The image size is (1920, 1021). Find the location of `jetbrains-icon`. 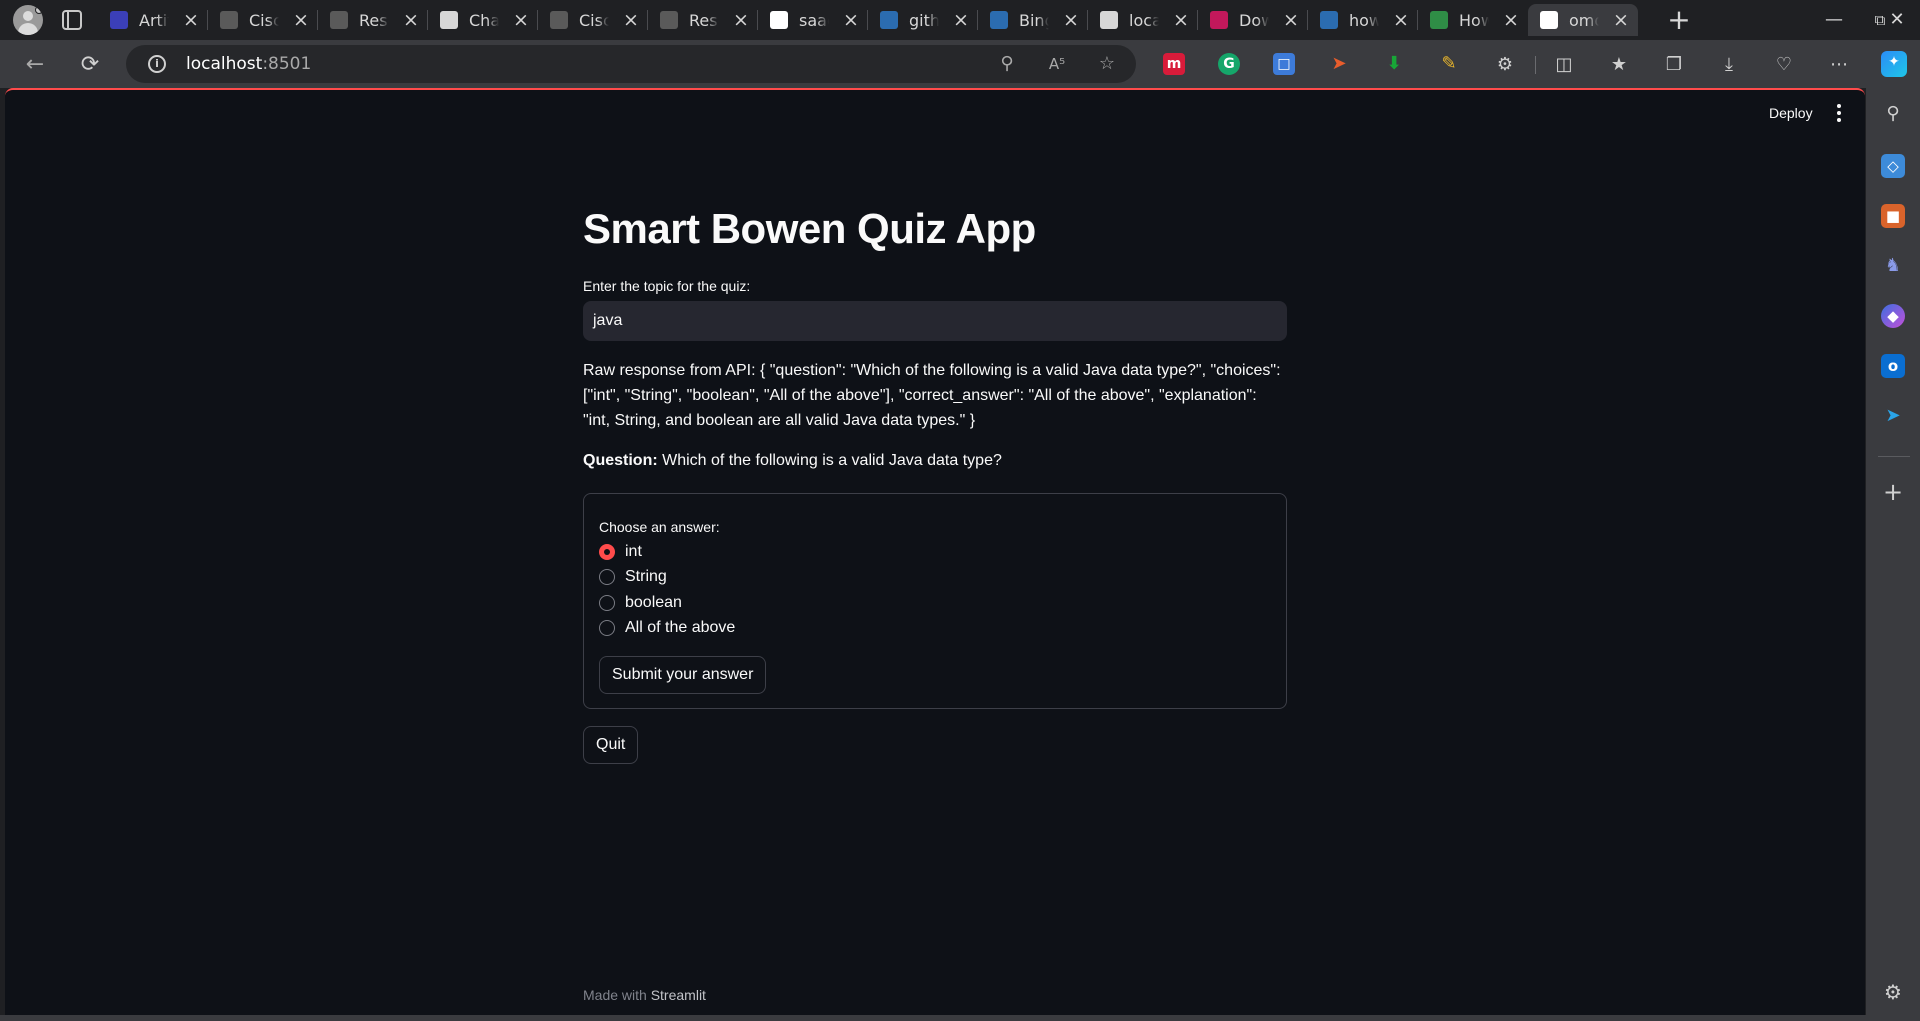

jetbrains-icon is located at coordinates (1219, 20).